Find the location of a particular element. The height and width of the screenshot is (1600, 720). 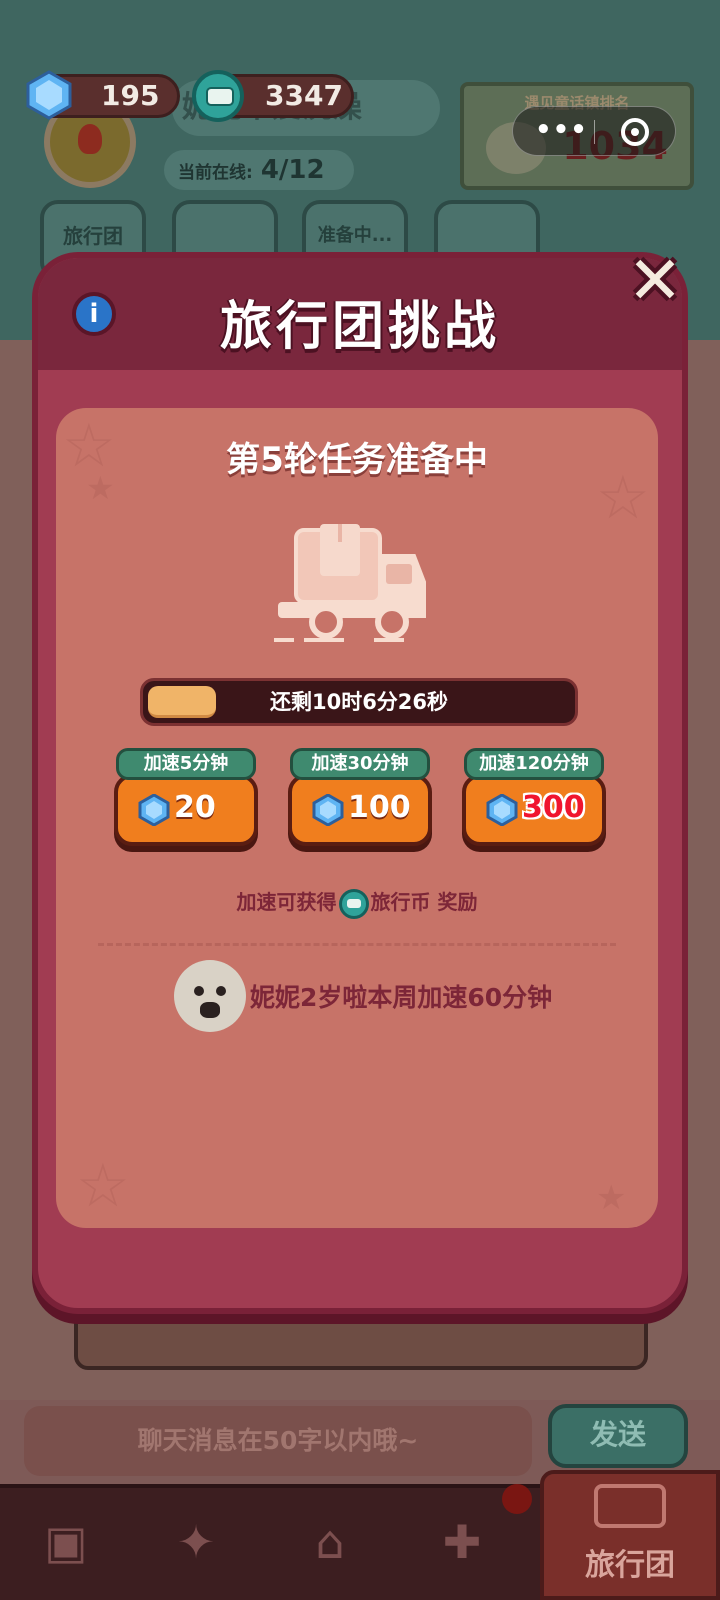

chat-input: 聊天消息在50字以内哦~ is located at coordinates (278, 1441).